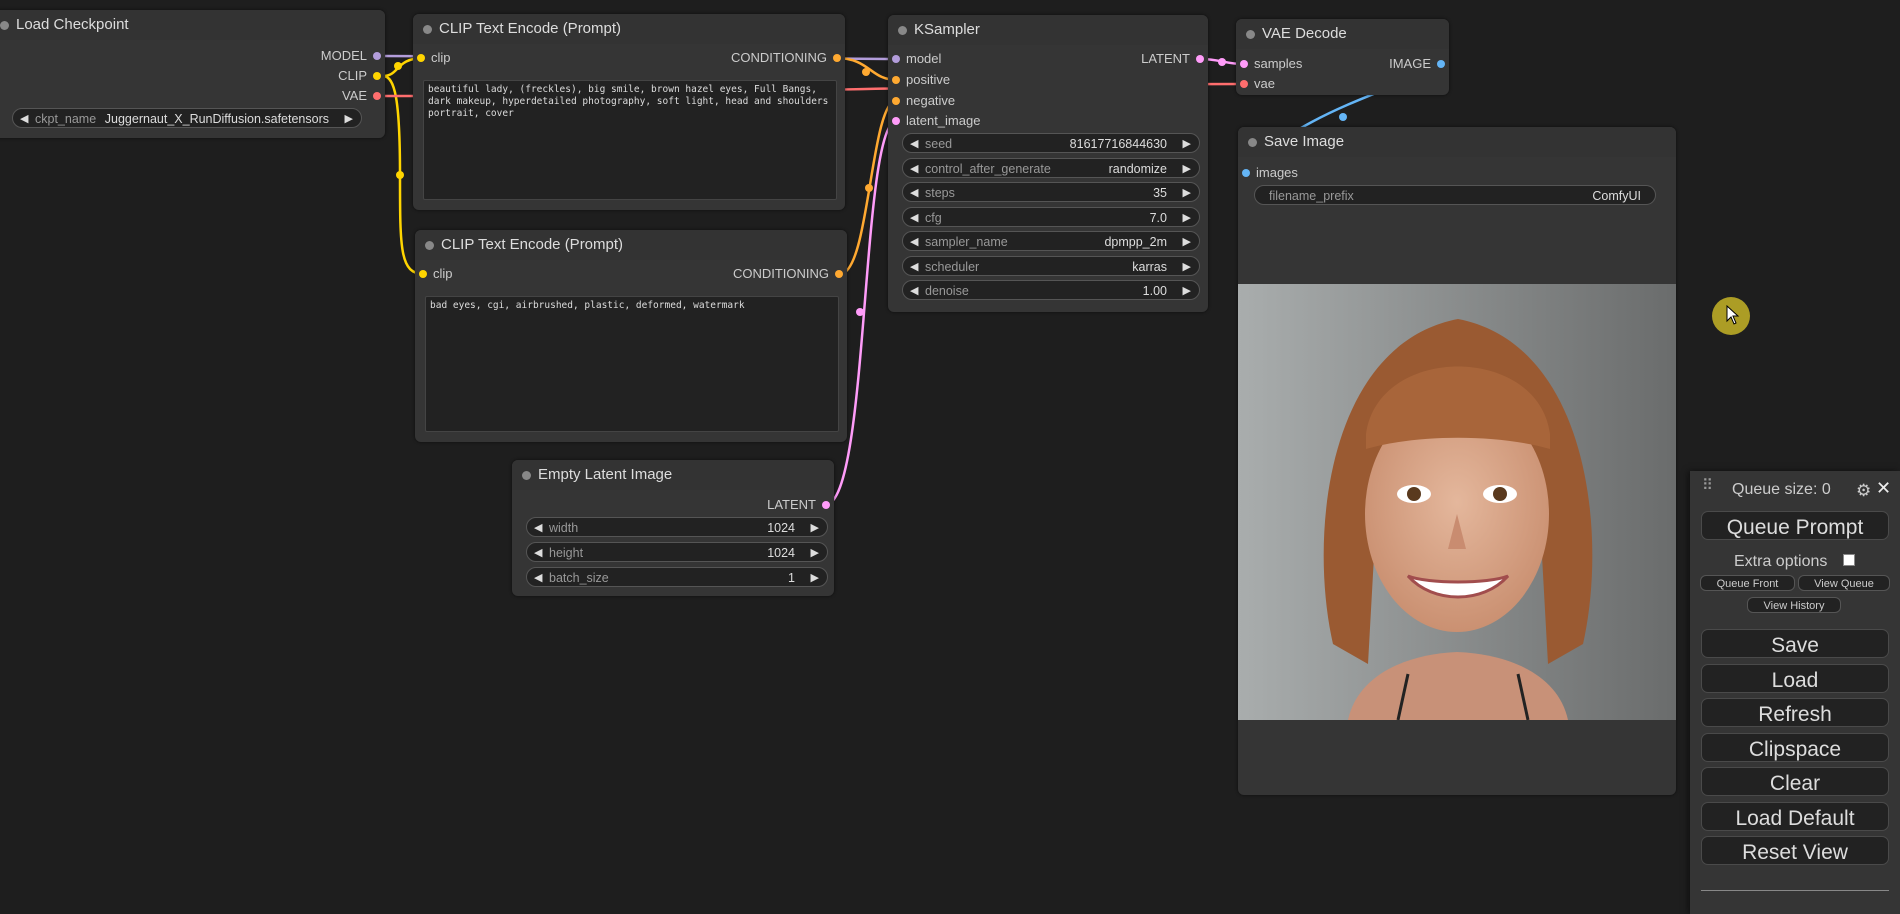 The image size is (1900, 914). I want to click on clip-pos-title: CLIP Text Encode (Prompt), so click(629, 29).